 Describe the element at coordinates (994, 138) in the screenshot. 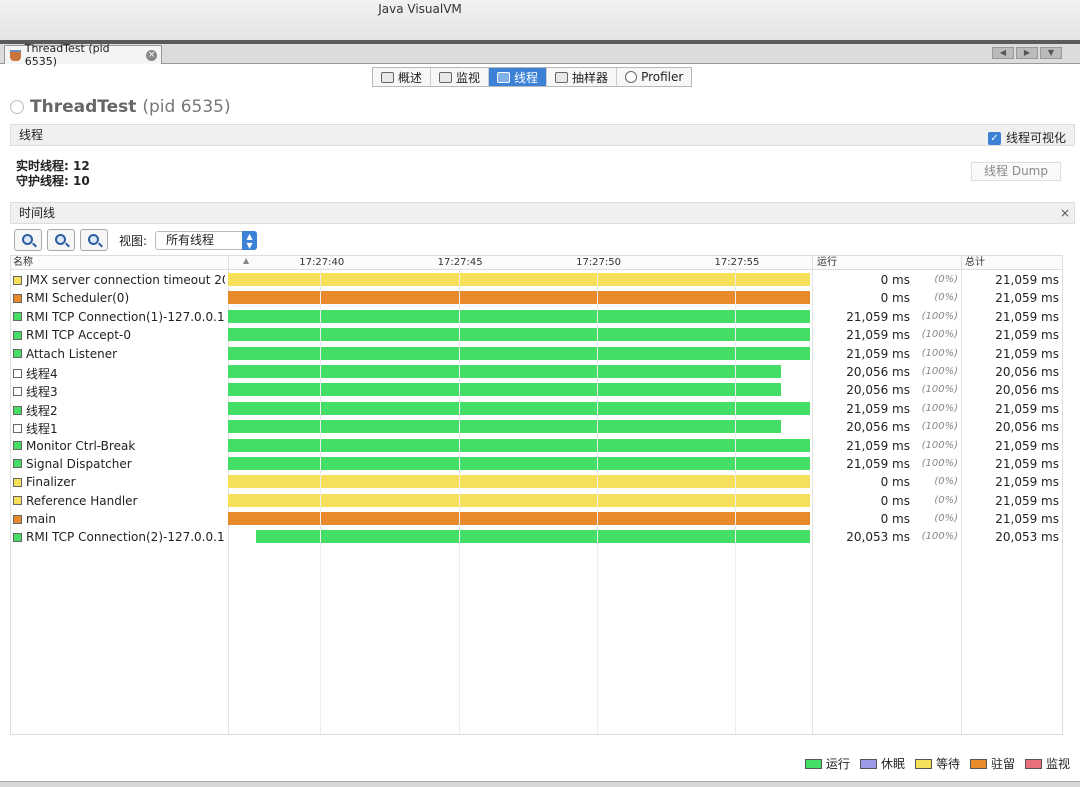

I see `checkbox-checked-icon: ✓` at that location.